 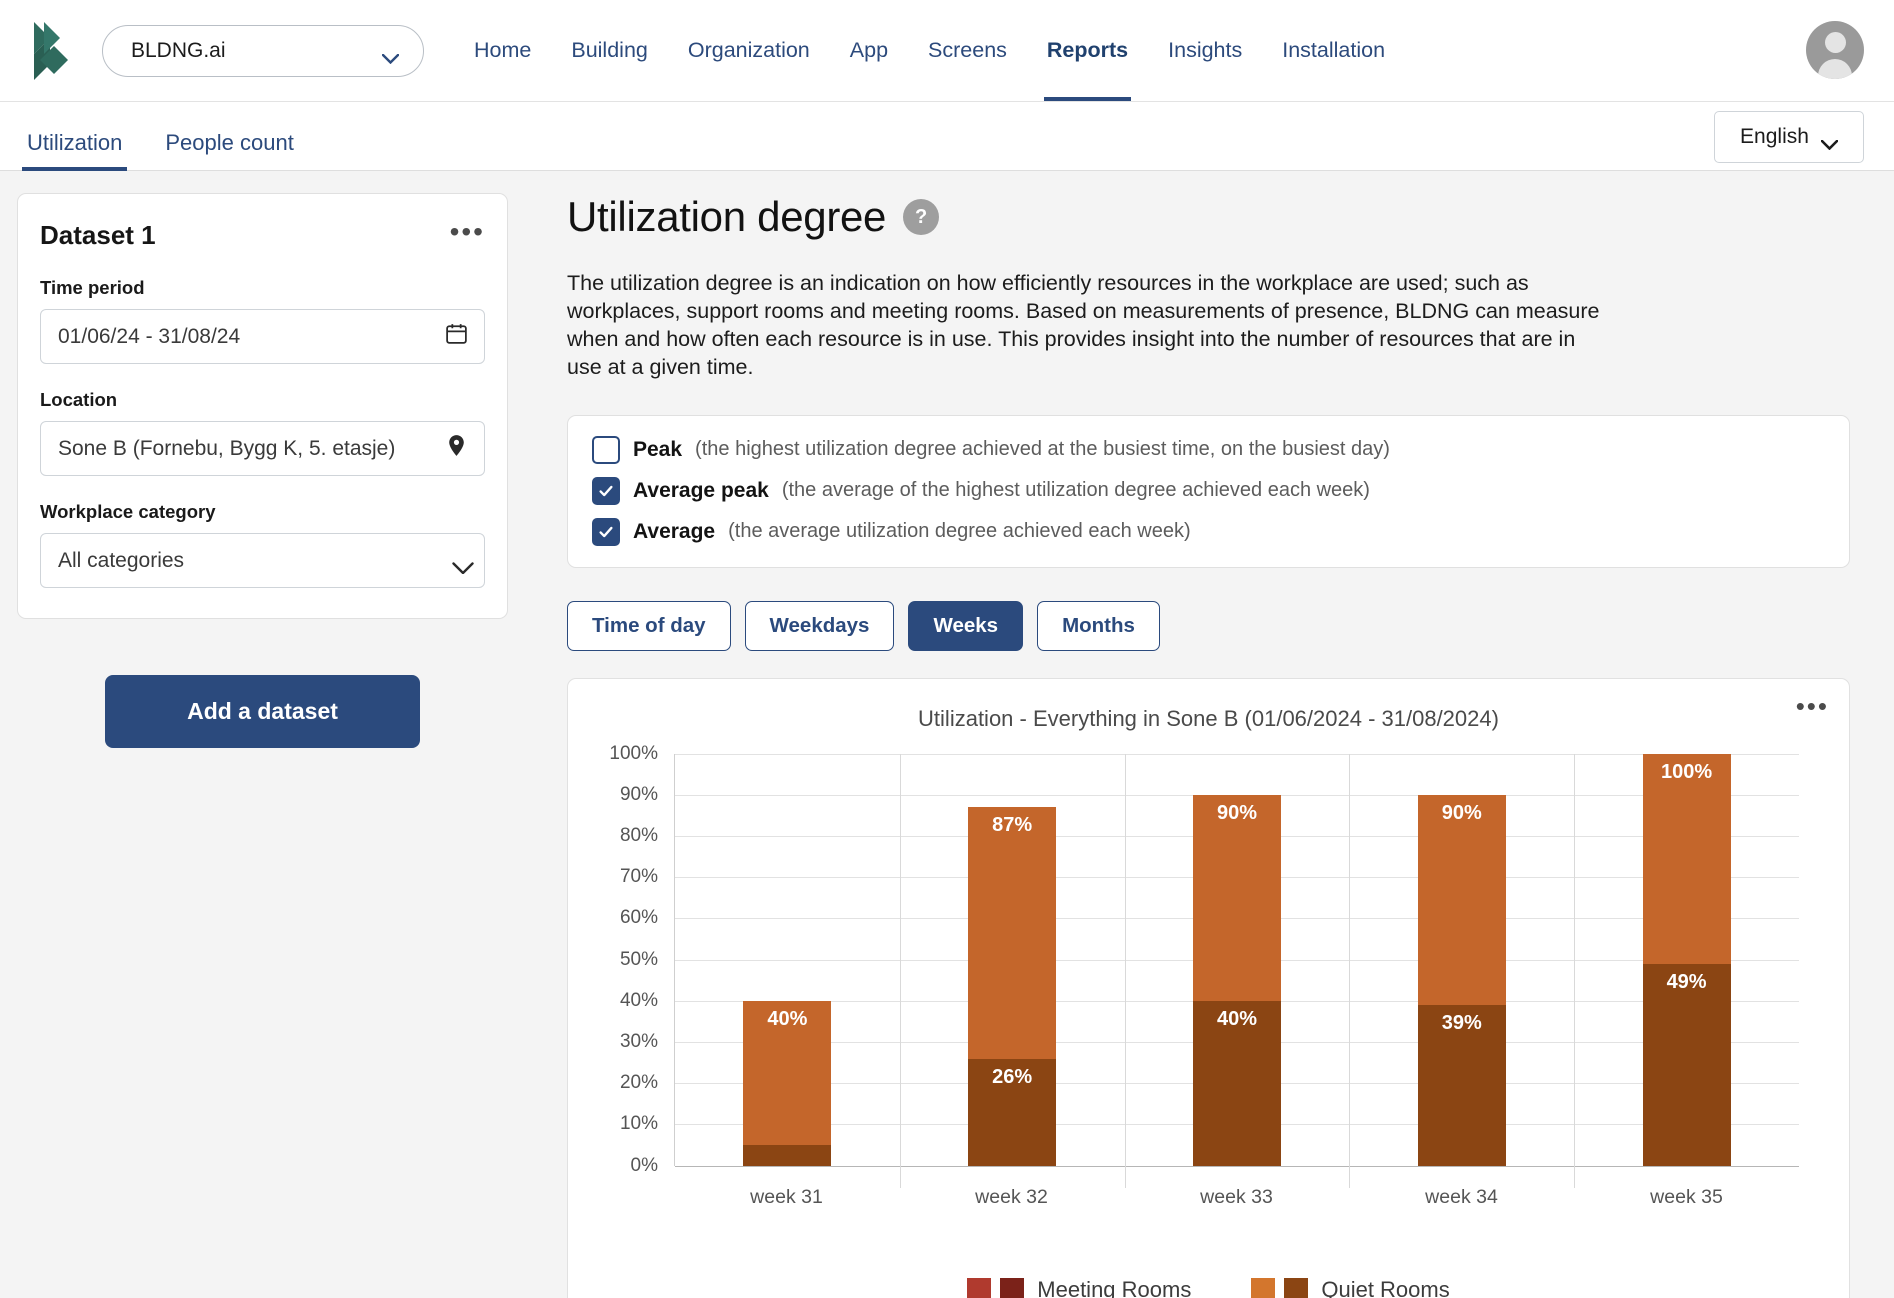 I want to click on bar-value-label: 87%, so click(x=1012, y=825).